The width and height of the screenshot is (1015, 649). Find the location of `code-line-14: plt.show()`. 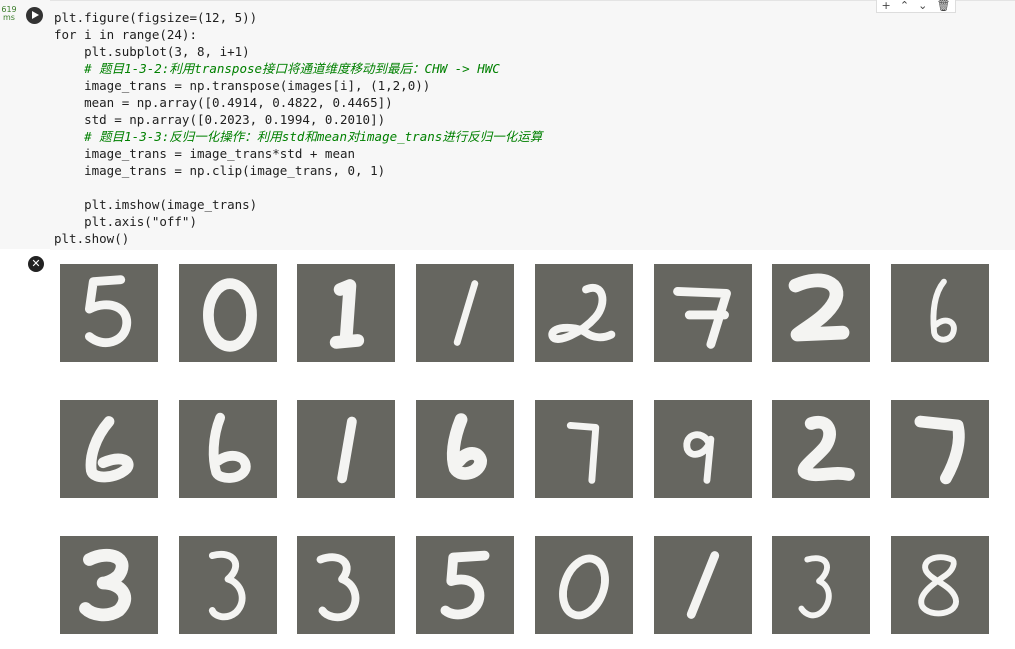

code-line-14: plt.show() is located at coordinates (91, 238).